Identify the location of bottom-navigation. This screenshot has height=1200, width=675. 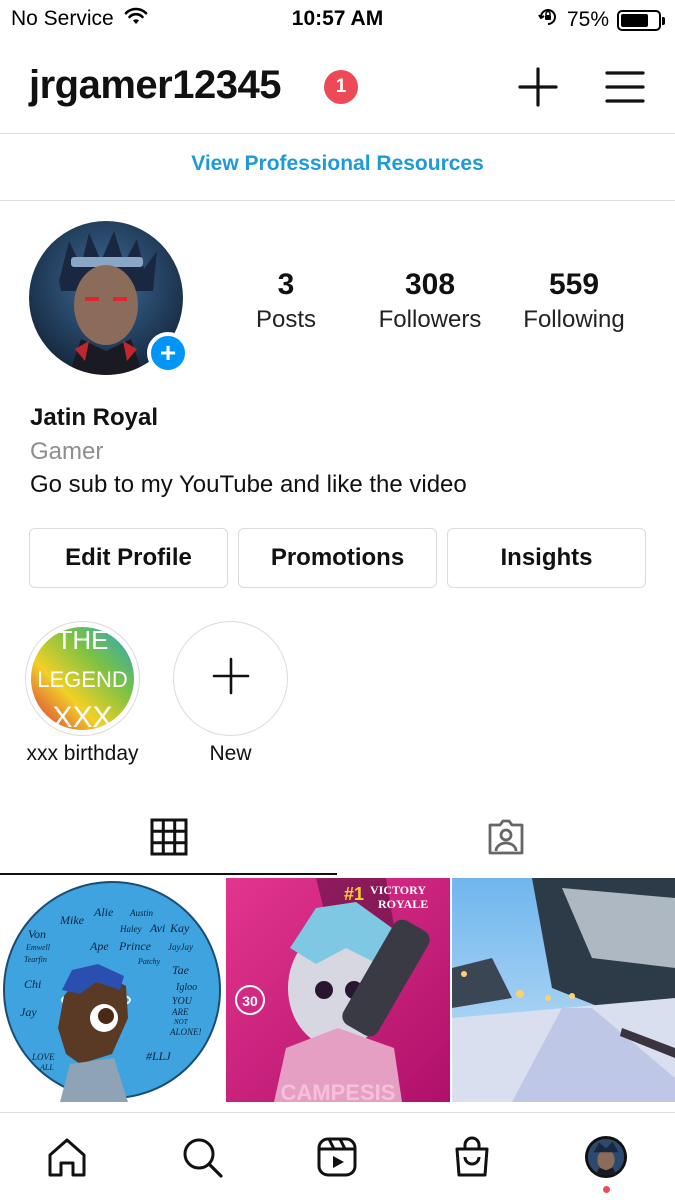
(337, 1156).